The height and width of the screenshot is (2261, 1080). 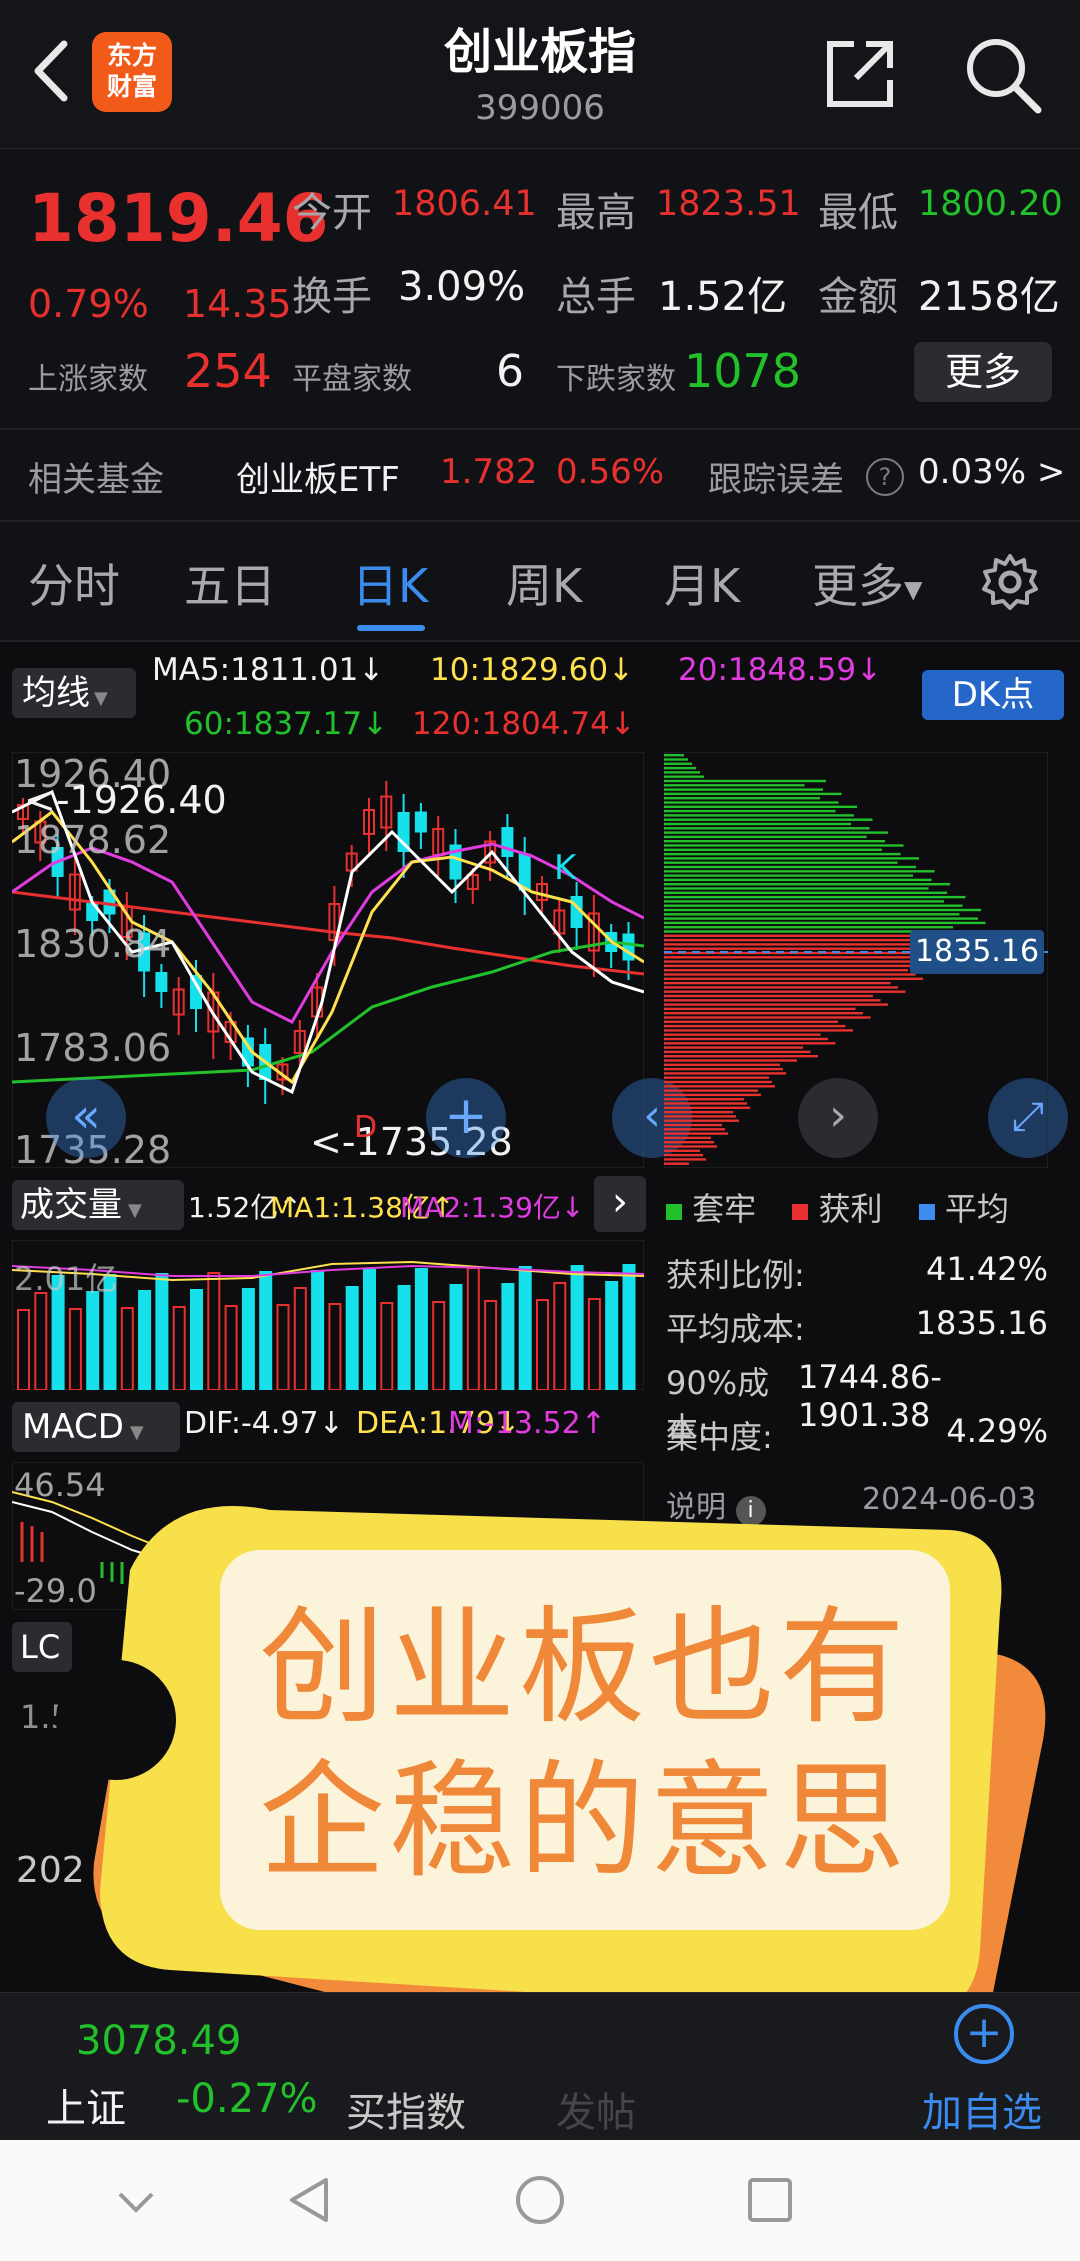 What do you see at coordinates (462, 287) in the screenshot?
I see `turnover-value: 3.09%` at bounding box center [462, 287].